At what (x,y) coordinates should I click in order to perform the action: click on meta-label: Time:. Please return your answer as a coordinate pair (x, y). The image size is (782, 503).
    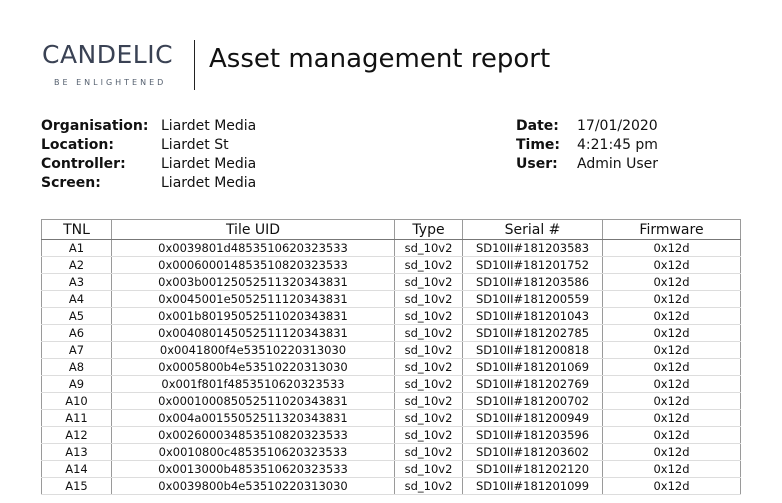
    Looking at the image, I should click on (538, 145).